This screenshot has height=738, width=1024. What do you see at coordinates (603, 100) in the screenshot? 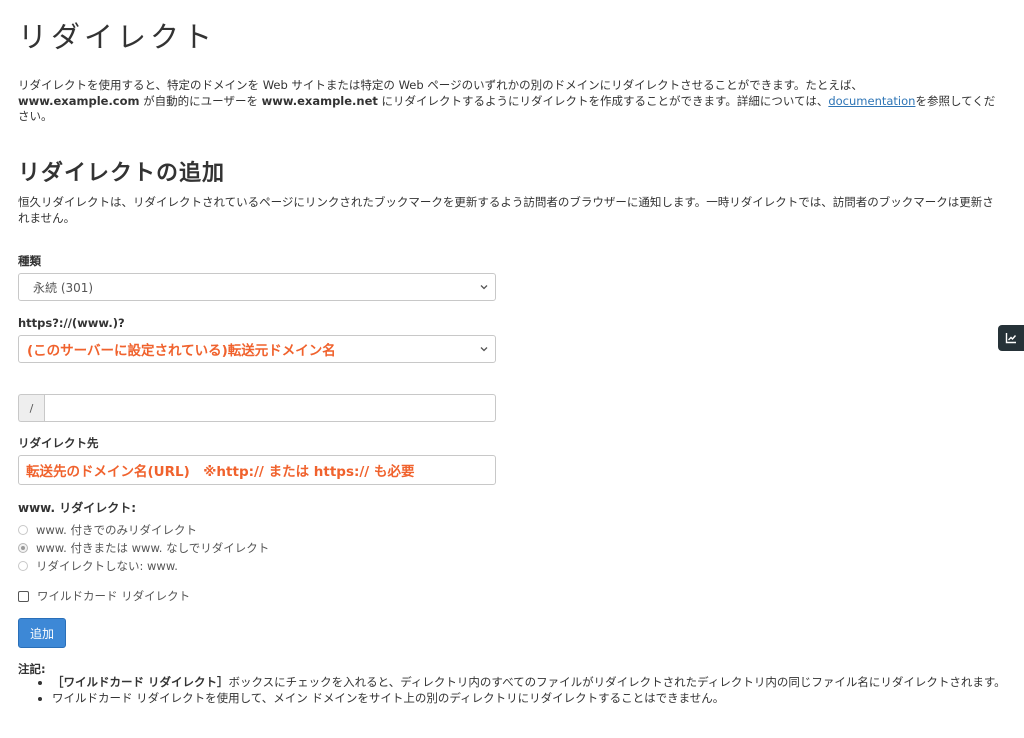
I see `intro-part-3: にリダイレクトするようにリダイレクトを作成することができます。詳細については、` at bounding box center [603, 100].